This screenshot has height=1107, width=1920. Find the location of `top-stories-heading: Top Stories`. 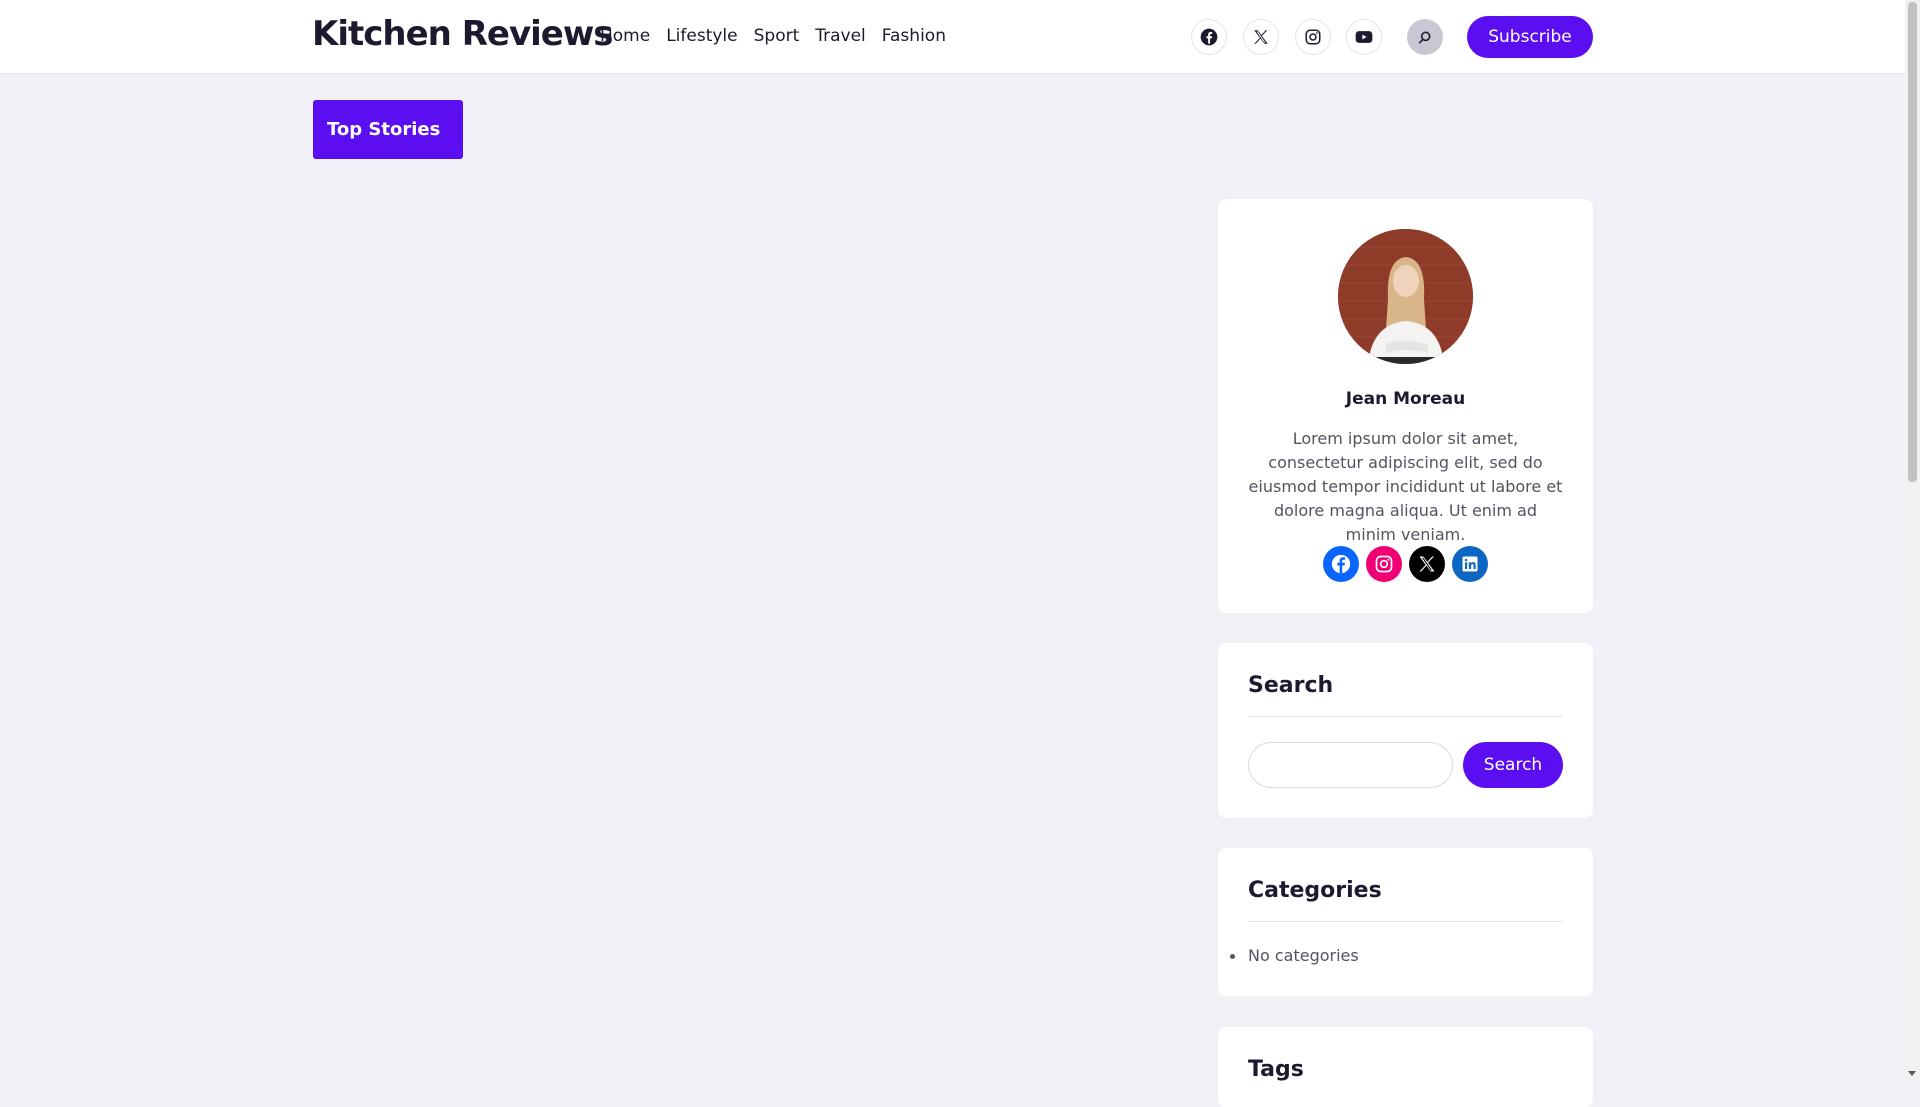

top-stories-heading: Top Stories is located at coordinates (388, 129).